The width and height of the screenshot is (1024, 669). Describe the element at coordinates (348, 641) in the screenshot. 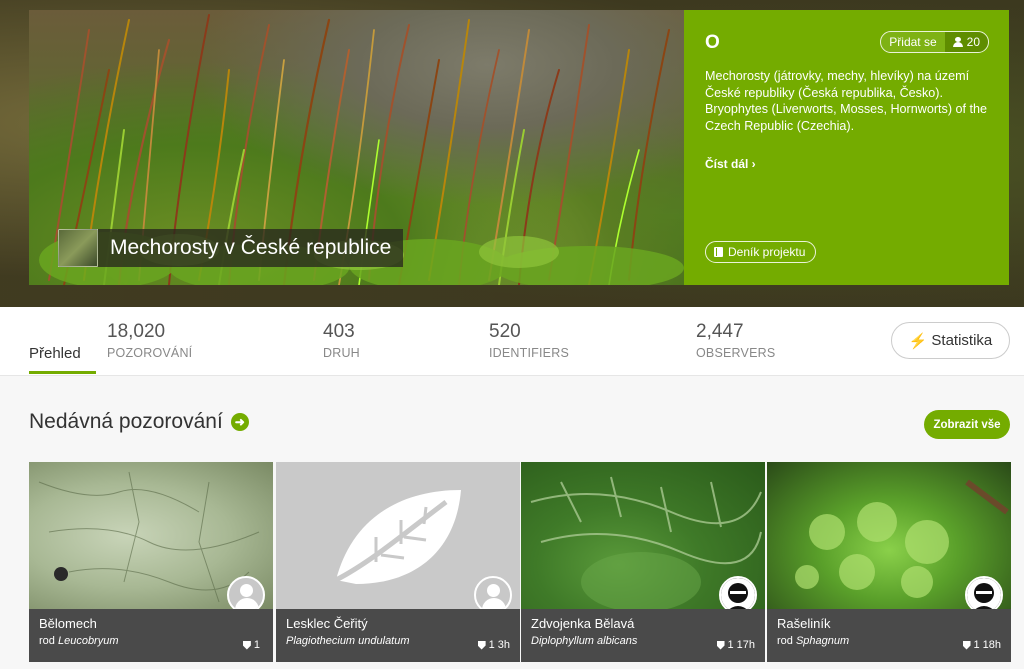

I see `taxon-latin: Plagiothecium undulatum` at that location.